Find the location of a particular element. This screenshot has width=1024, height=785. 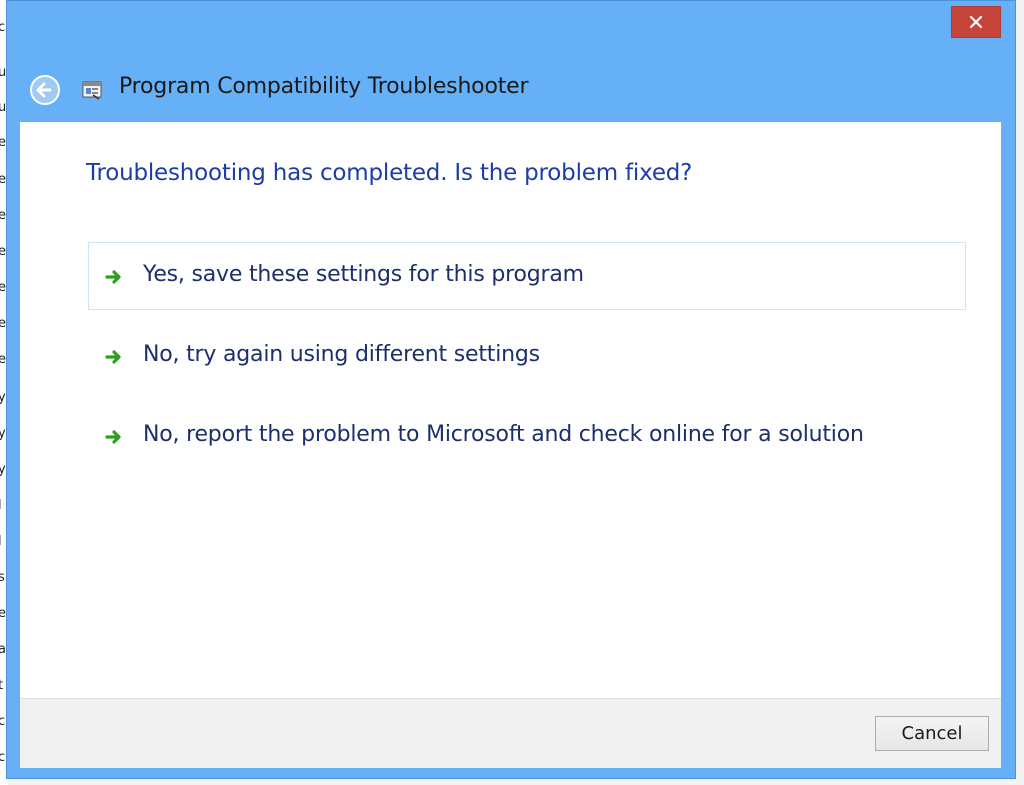

back-arrow-icon is located at coordinates (45, 90).